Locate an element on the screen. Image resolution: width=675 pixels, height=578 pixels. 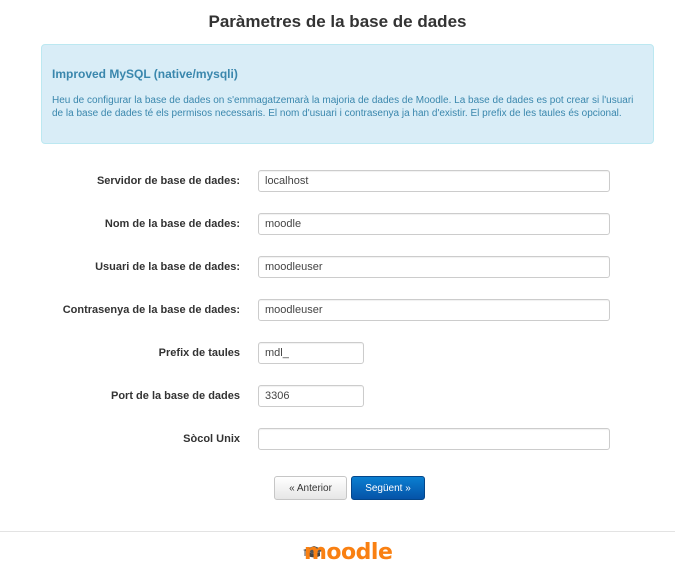
dbuser-row: Usuari de la base de dades: is located at coordinates (337, 268).